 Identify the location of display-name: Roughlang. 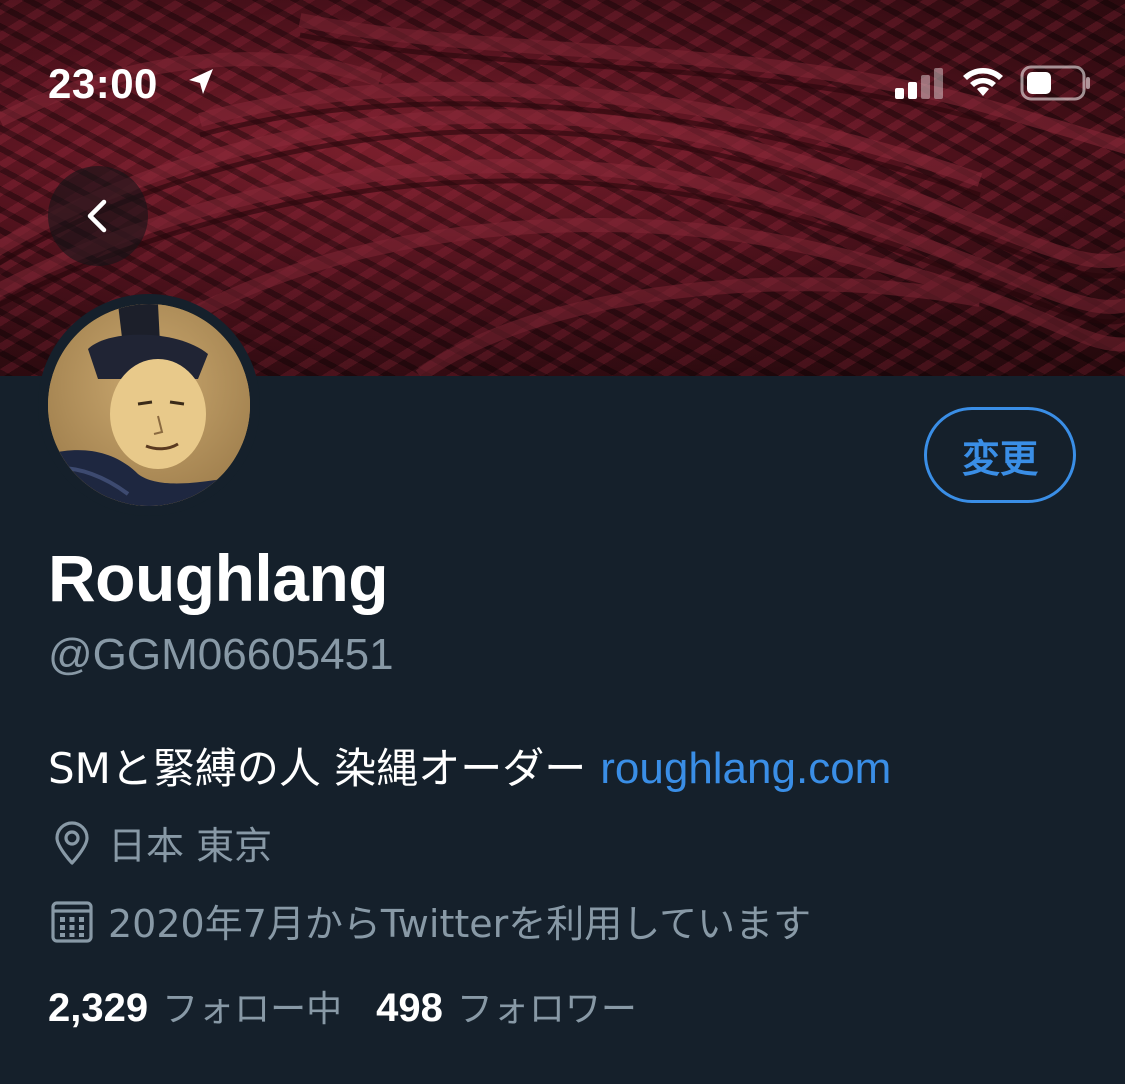
(218, 578).